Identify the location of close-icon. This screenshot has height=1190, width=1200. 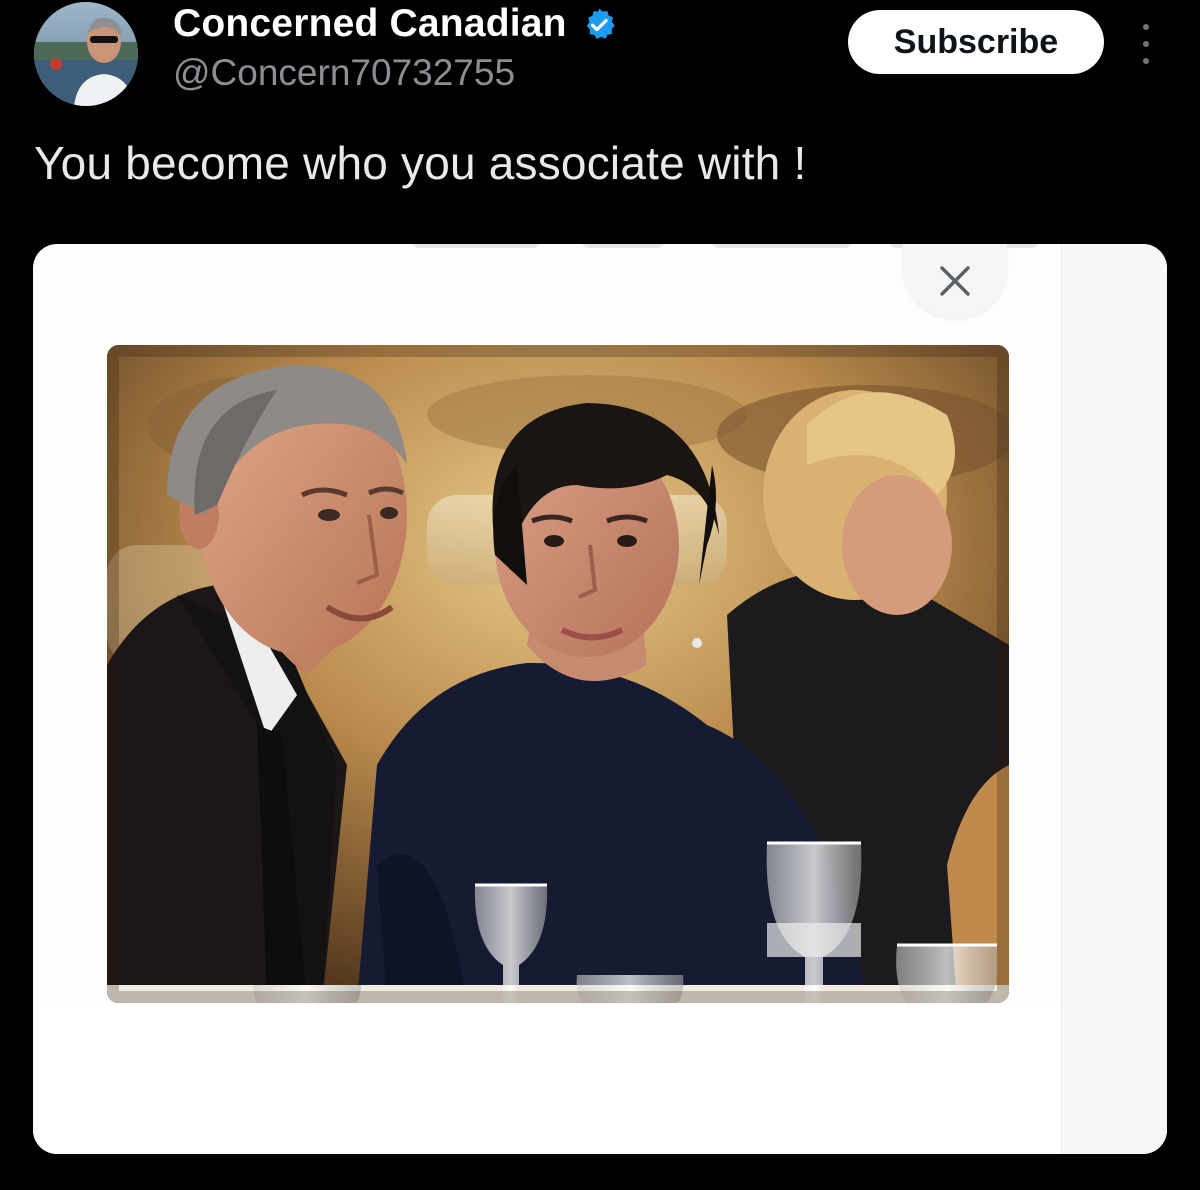
(955, 281).